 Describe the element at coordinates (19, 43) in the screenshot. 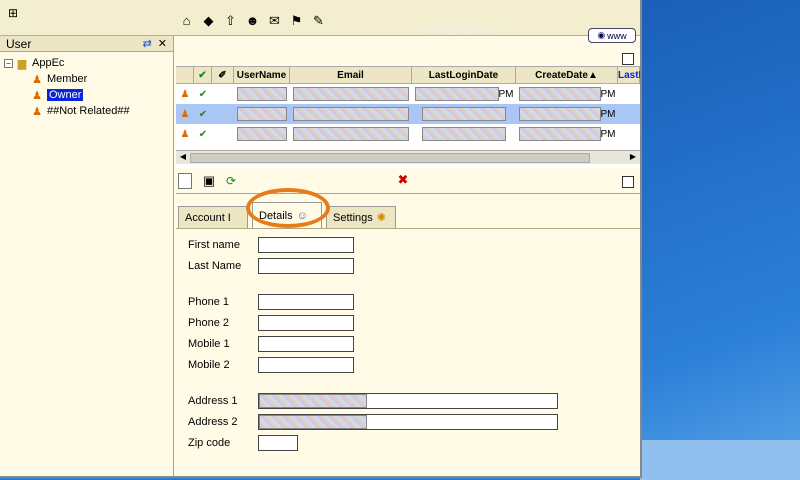

I see `panel-title: User` at that location.